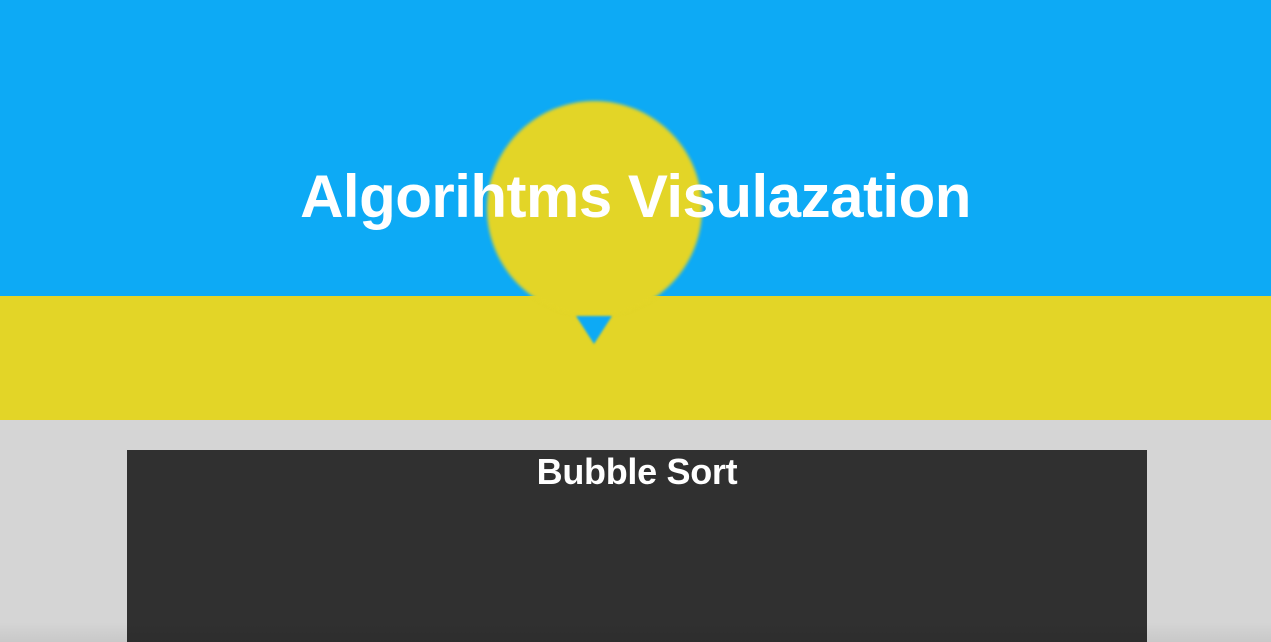 This screenshot has width=1271, height=642. I want to click on balloon-pointer-triangle, so click(594, 330).